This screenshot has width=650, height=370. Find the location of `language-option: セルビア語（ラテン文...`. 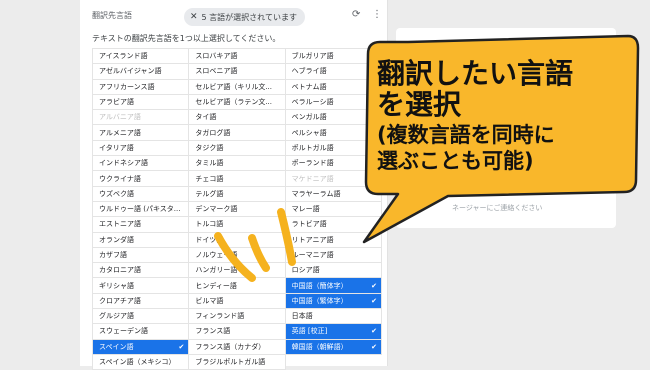

language-option: セルビア語（ラテン文... is located at coordinates (237, 102).